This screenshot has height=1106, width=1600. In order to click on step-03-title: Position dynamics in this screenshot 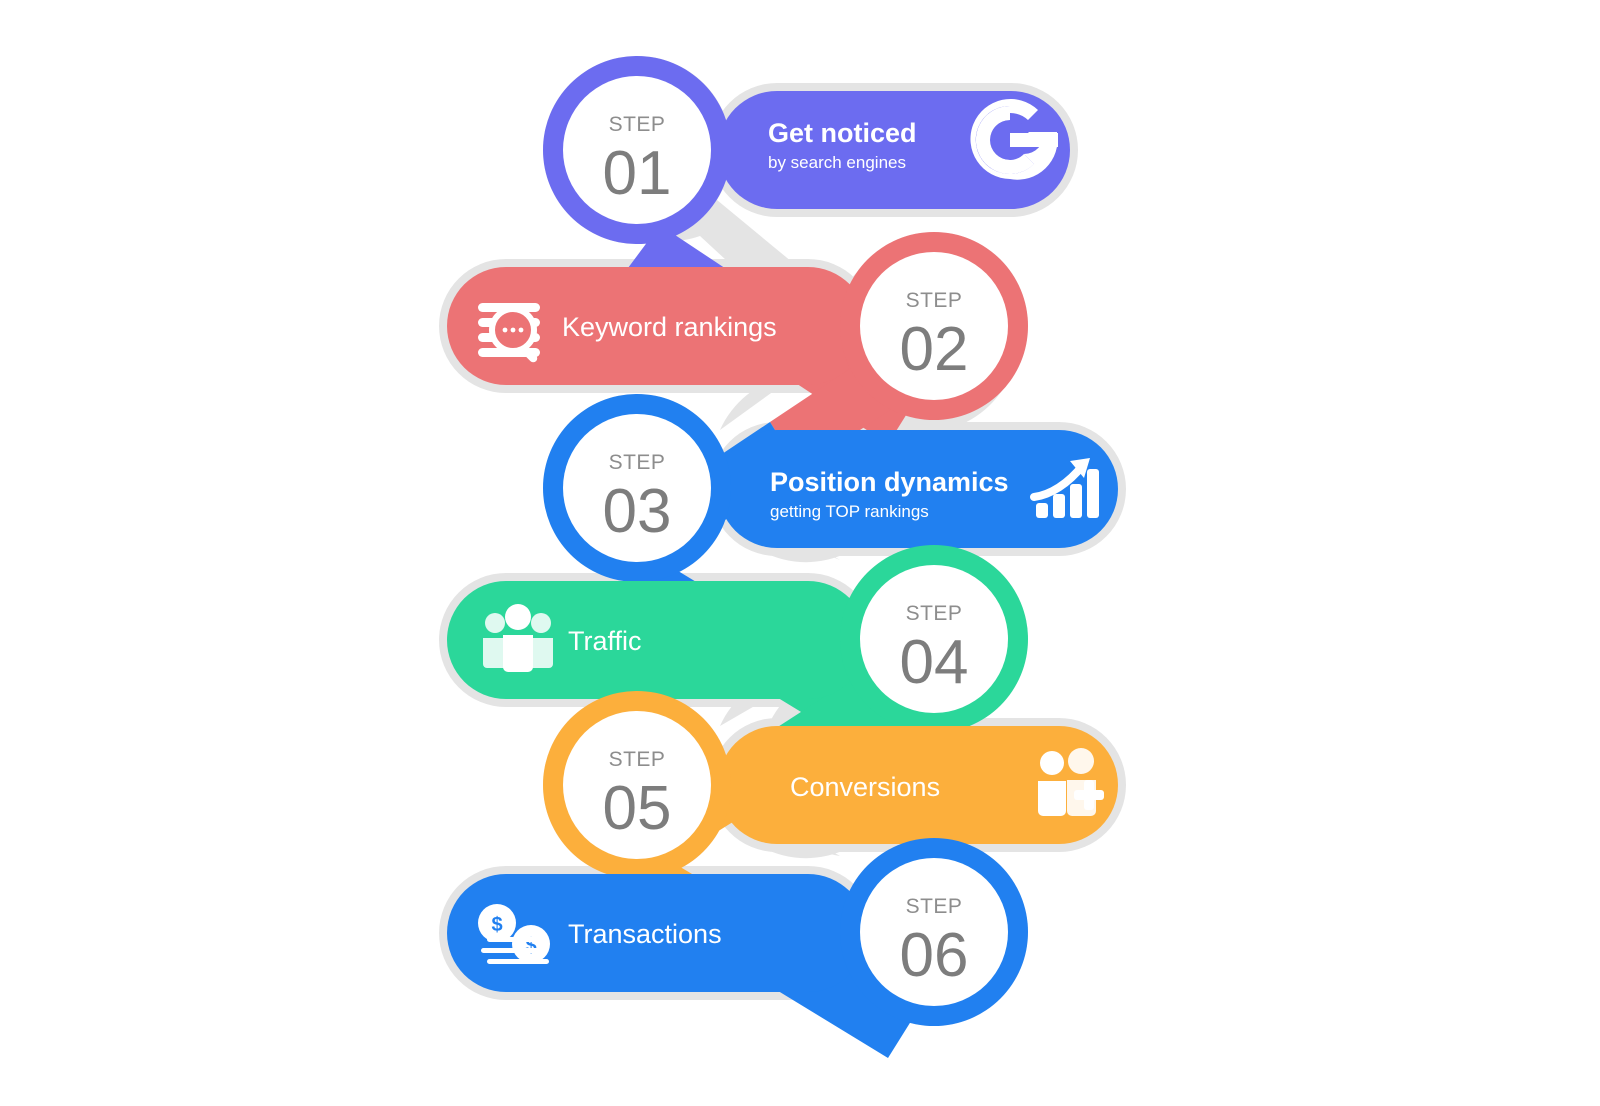, I will do `click(889, 482)`.